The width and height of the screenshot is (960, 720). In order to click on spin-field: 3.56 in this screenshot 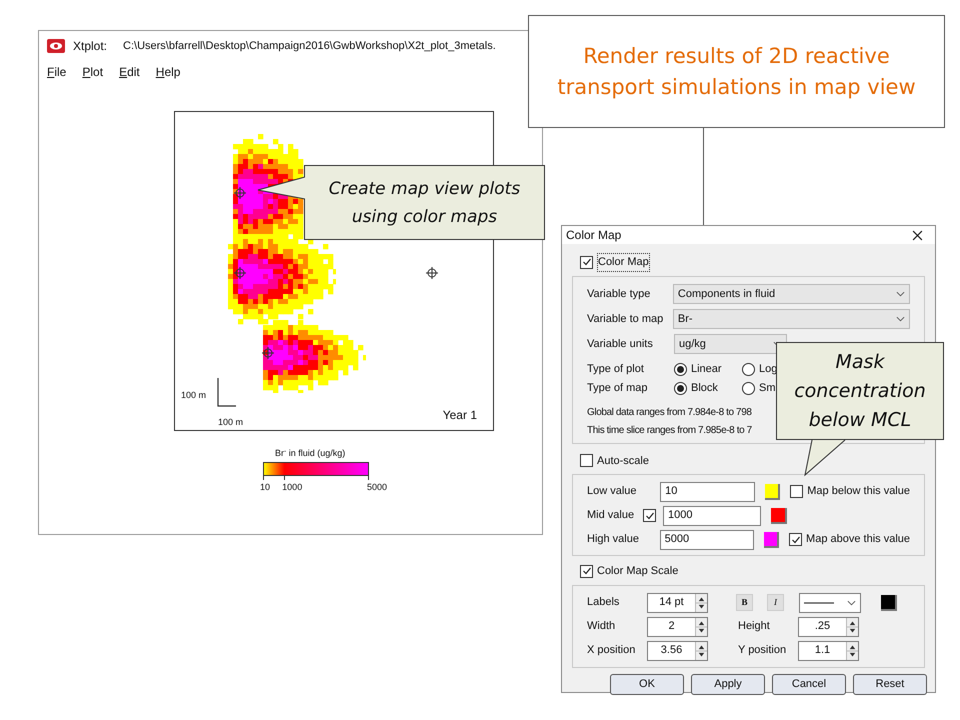, I will do `click(677, 650)`.